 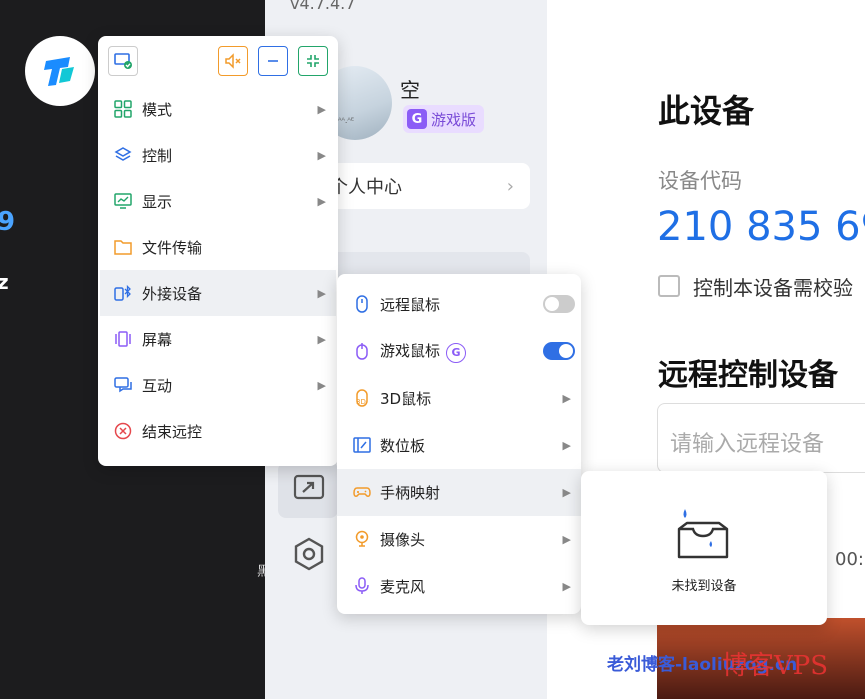 I want to click on camera-icon, so click(x=362, y=538).